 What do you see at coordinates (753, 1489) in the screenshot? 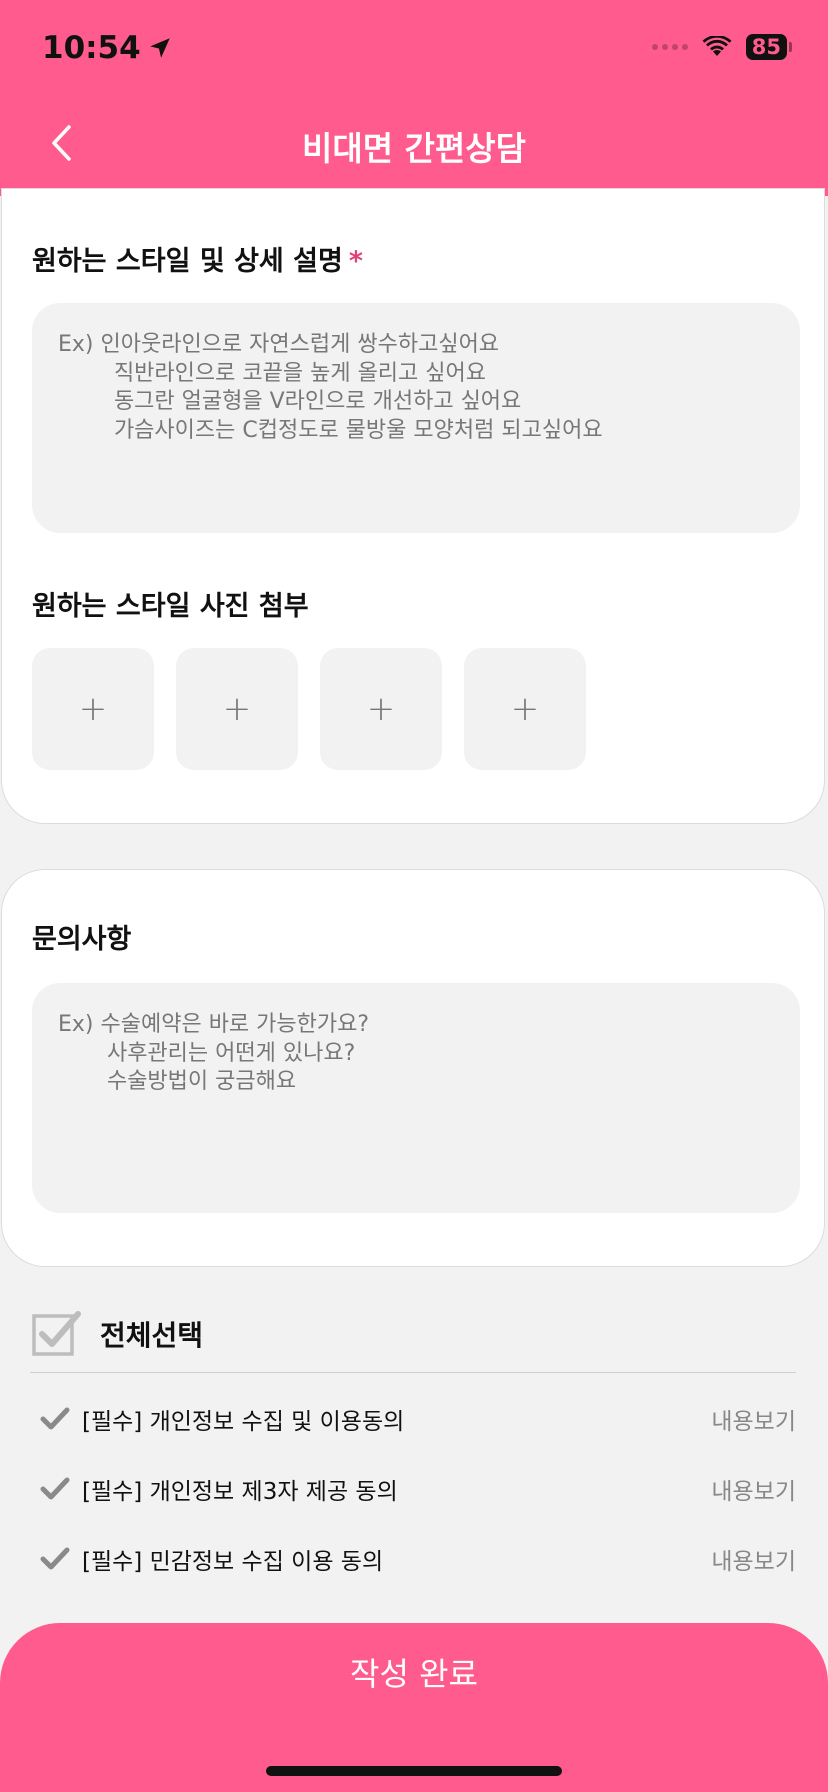
I see `view-content-link-2: 내용보기` at bounding box center [753, 1489].